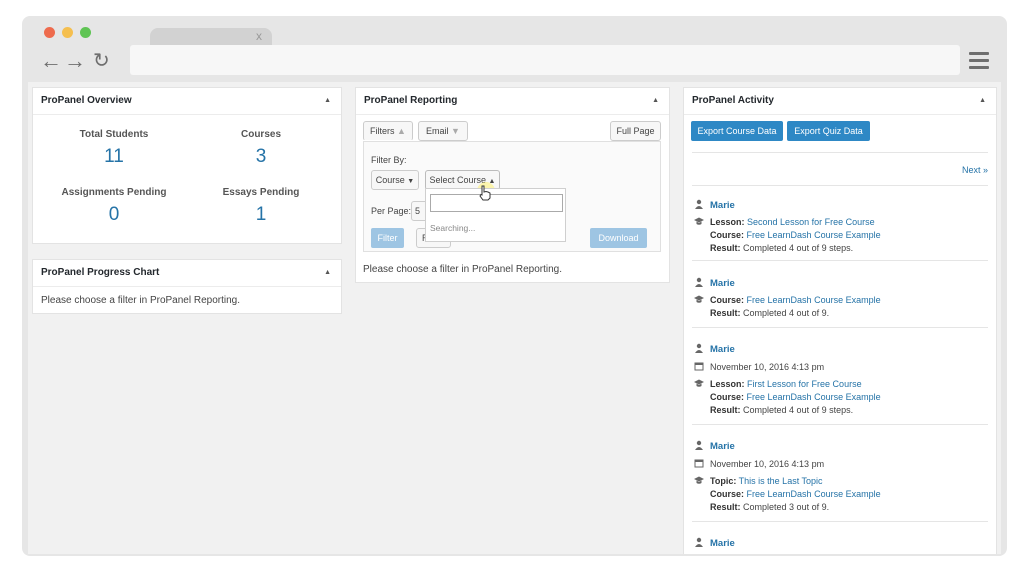 The width and height of the screenshot is (1024, 569). Describe the element at coordinates (733, 100) in the screenshot. I see `activity-title: ProPanel Activity` at that location.